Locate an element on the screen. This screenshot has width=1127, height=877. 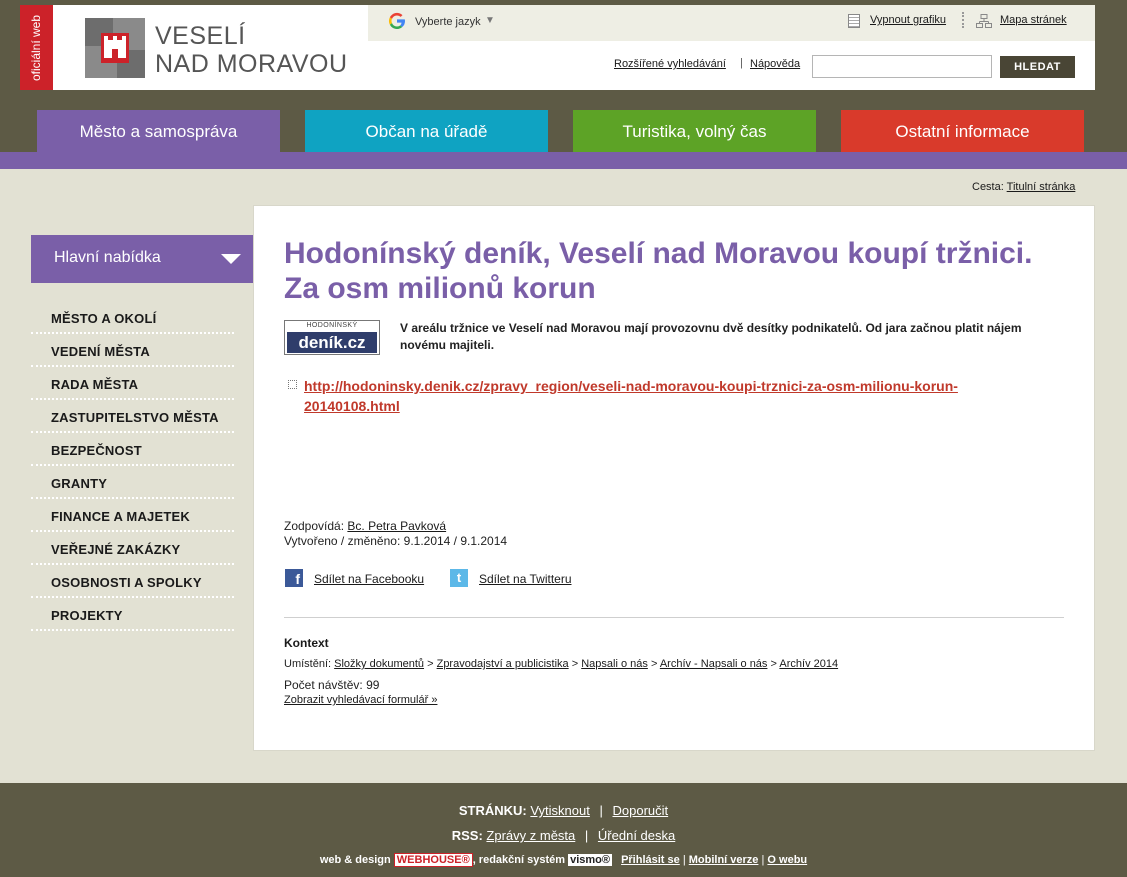
sidebar-item-projekty: PROJEKTY is located at coordinates (132, 614).